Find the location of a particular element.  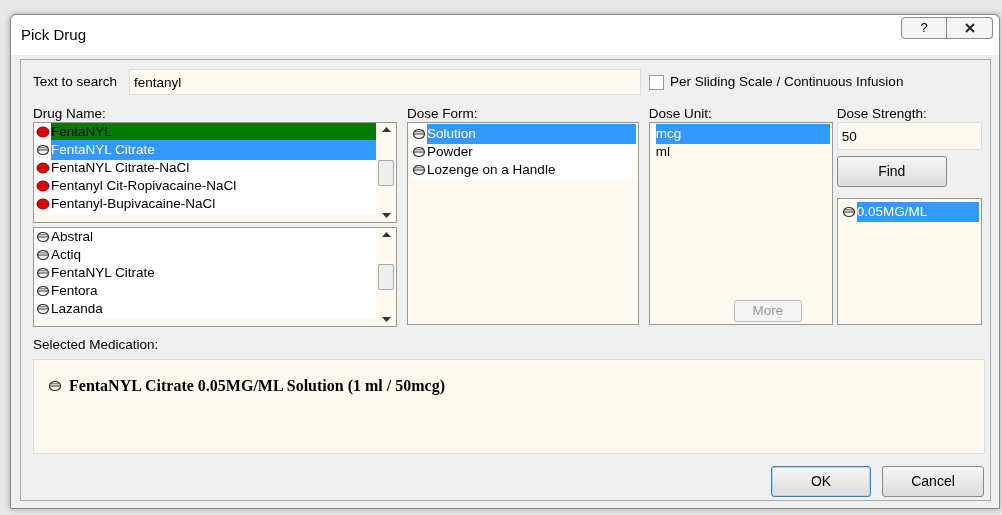

cancel-button: Cancel is located at coordinates (933, 481).